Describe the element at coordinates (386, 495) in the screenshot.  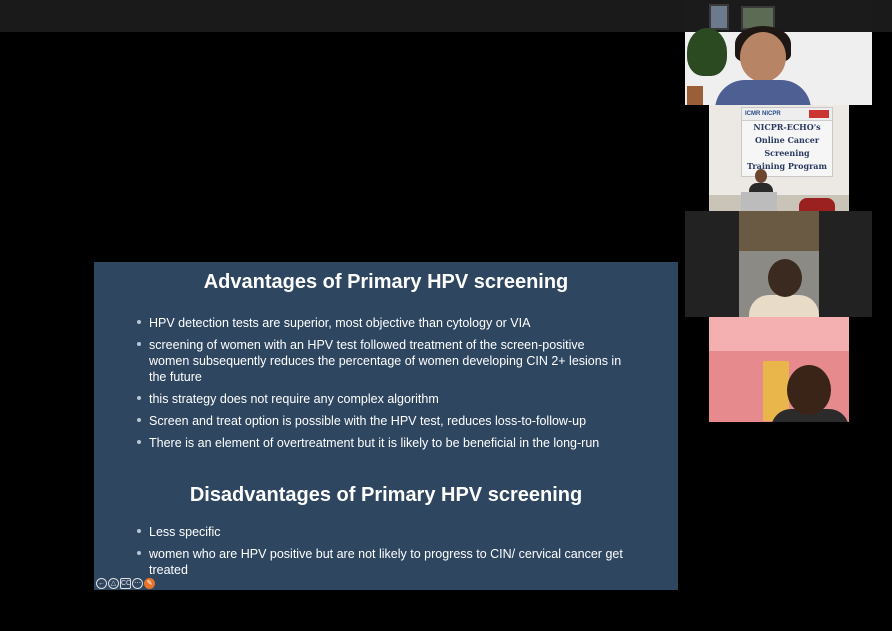
I see `disadvantages-title: Disadvantages of Primary HPV screening` at that location.